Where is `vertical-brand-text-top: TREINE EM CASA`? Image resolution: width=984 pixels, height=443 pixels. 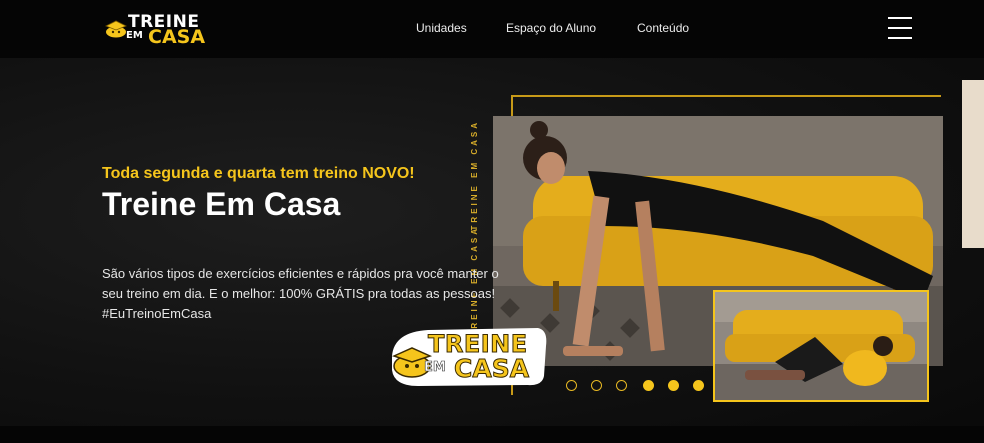
vertical-brand-text-top: TREINE EM CASA is located at coordinates (474, 175).